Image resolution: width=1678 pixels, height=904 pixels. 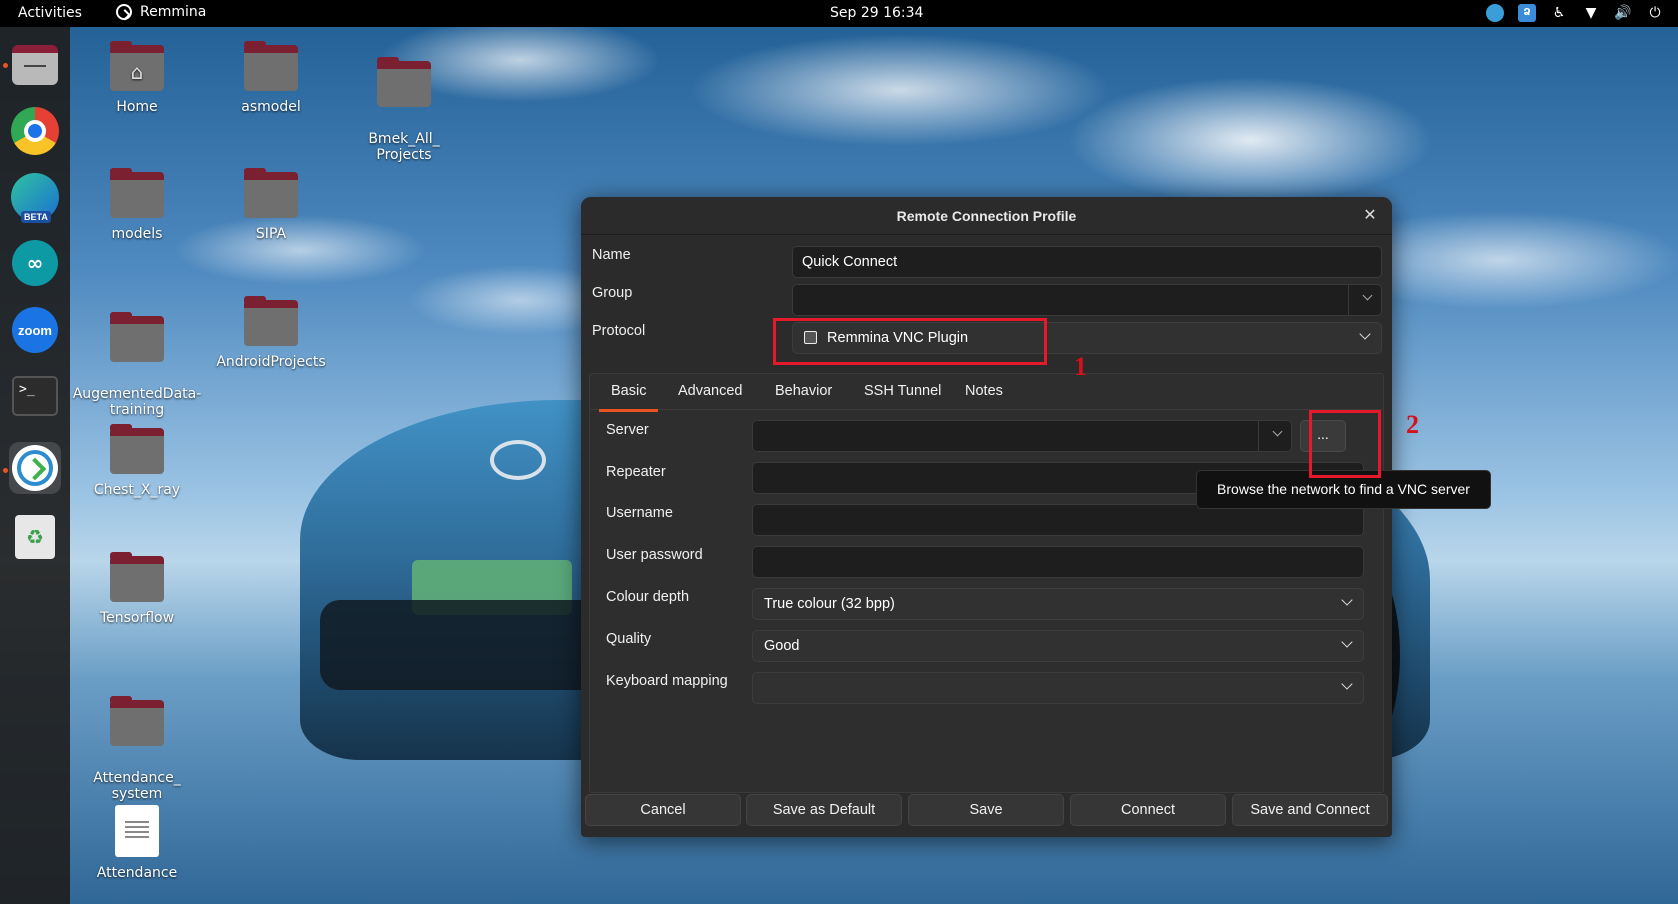 I want to click on quality-label: Quality, so click(x=629, y=639).